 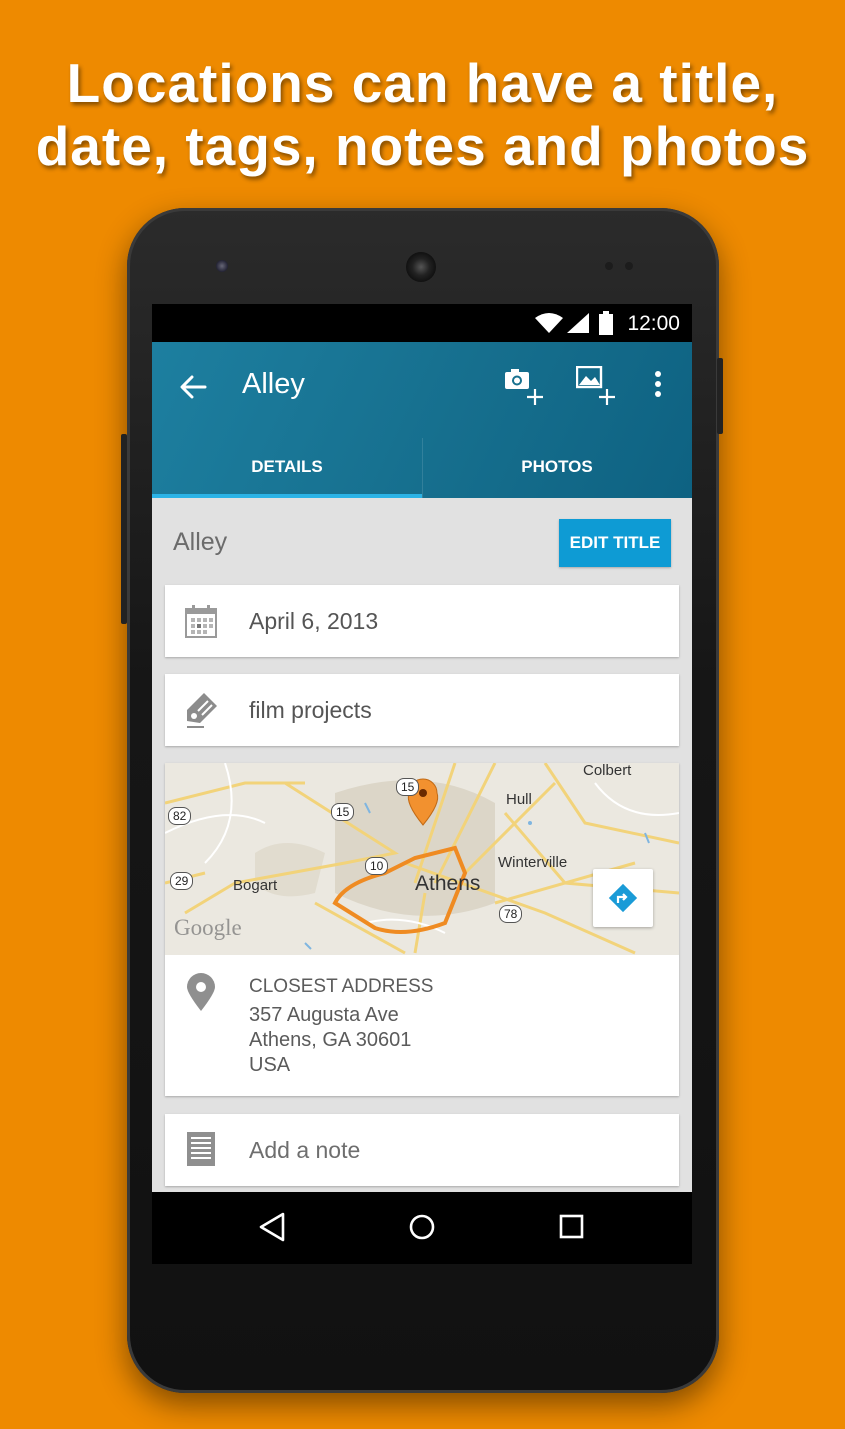 What do you see at coordinates (578, 323) in the screenshot?
I see `signal-icon` at bounding box center [578, 323].